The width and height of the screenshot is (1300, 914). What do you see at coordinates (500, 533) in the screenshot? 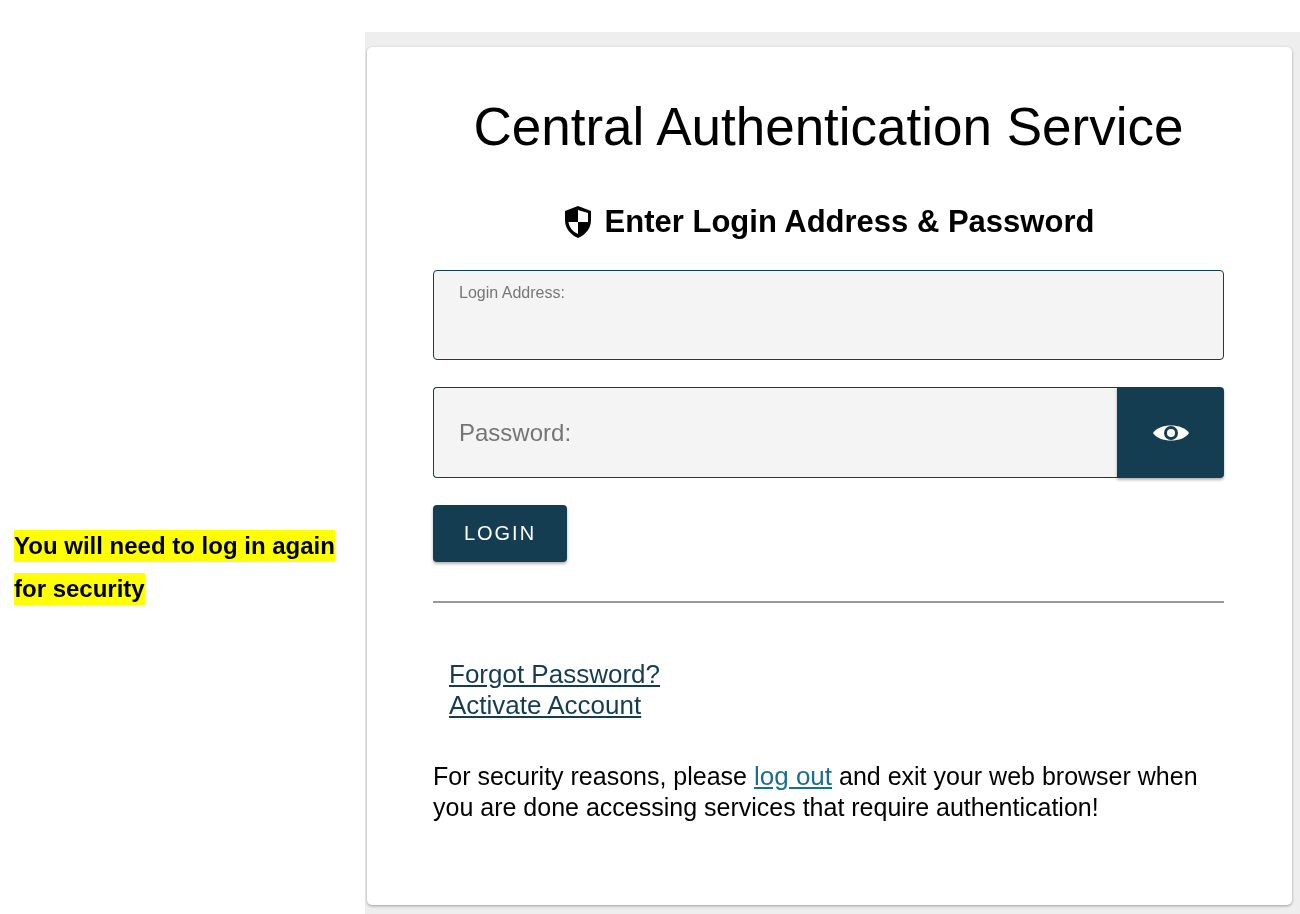
I see `login-button: LOGIN` at bounding box center [500, 533].